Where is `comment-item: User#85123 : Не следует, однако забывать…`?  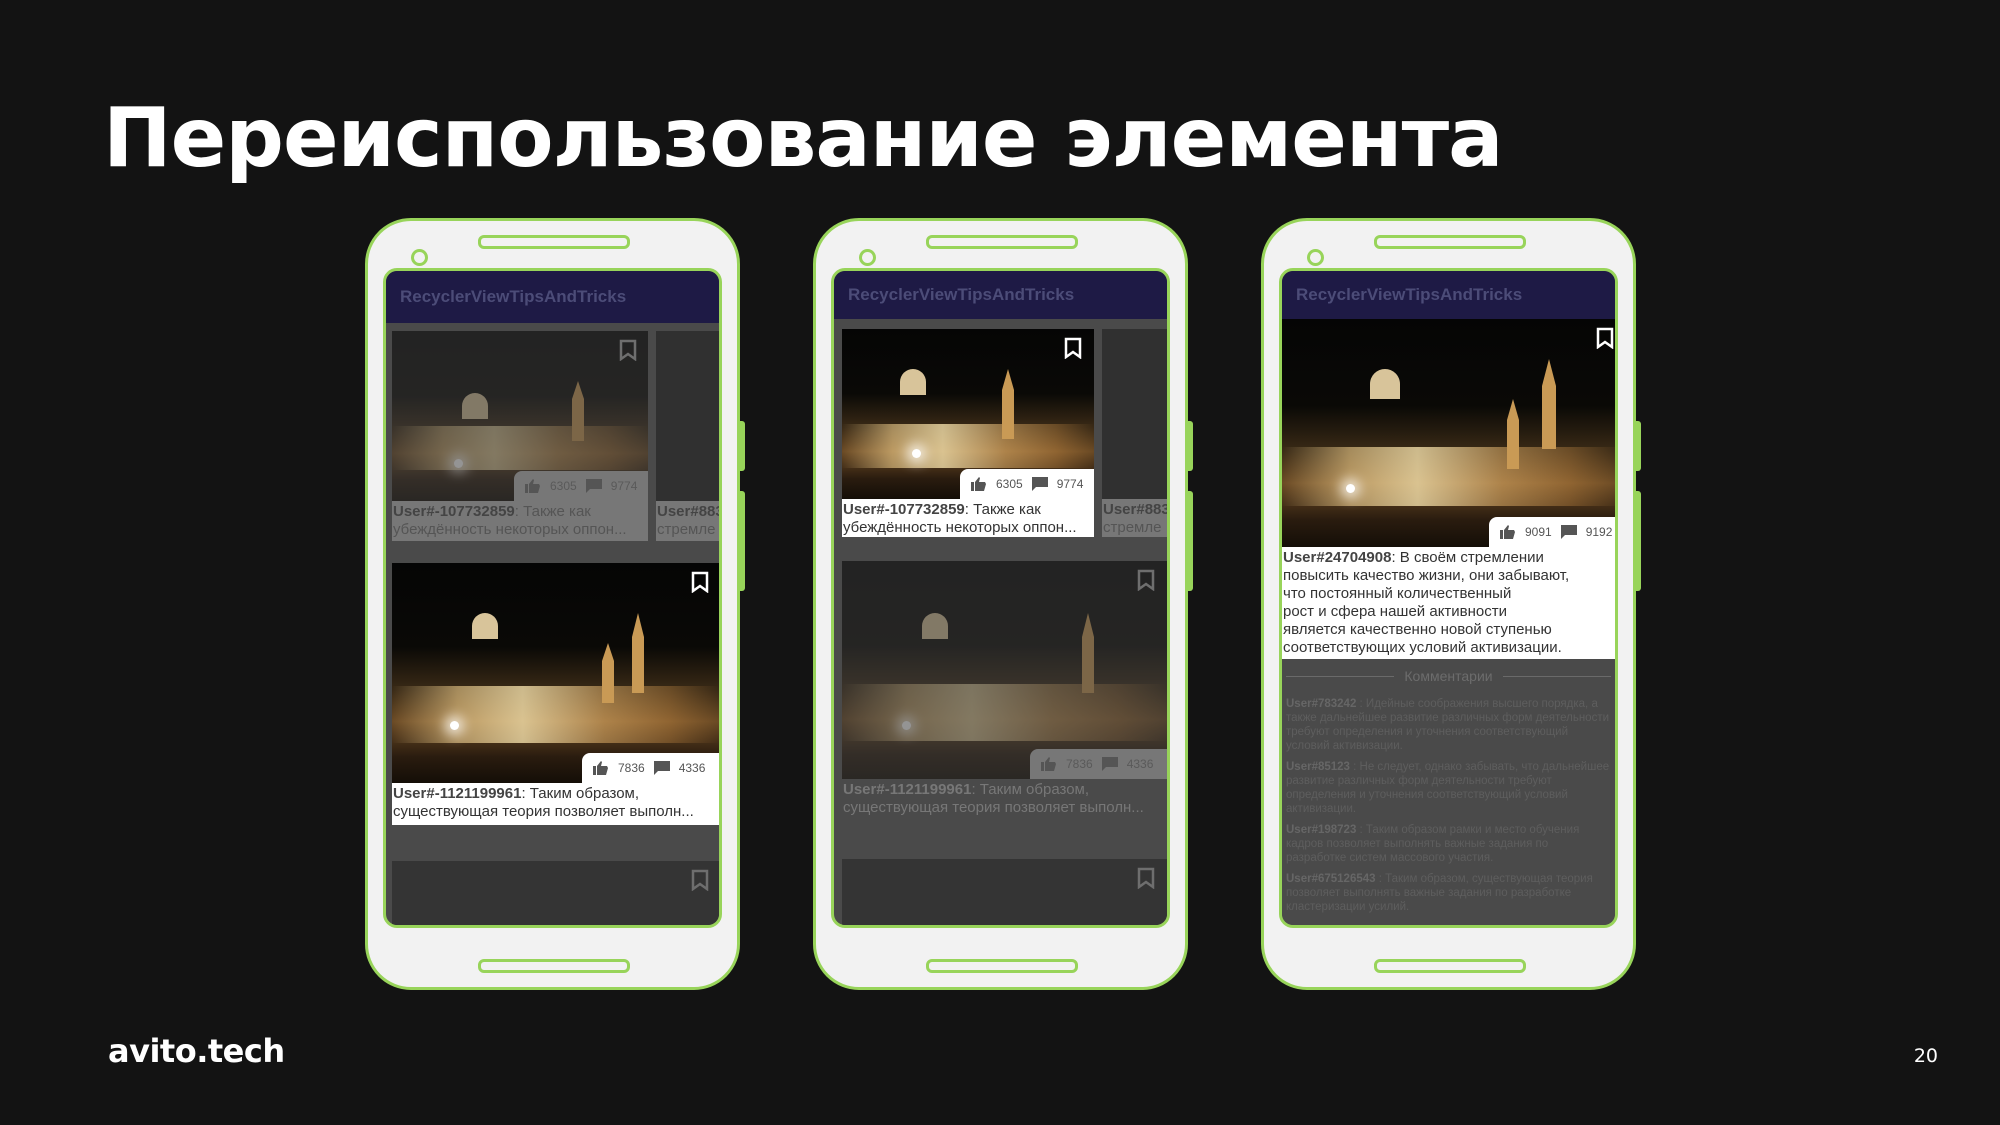 comment-item: User#85123 : Не следует, однако забывать… is located at coordinates (1448, 788).